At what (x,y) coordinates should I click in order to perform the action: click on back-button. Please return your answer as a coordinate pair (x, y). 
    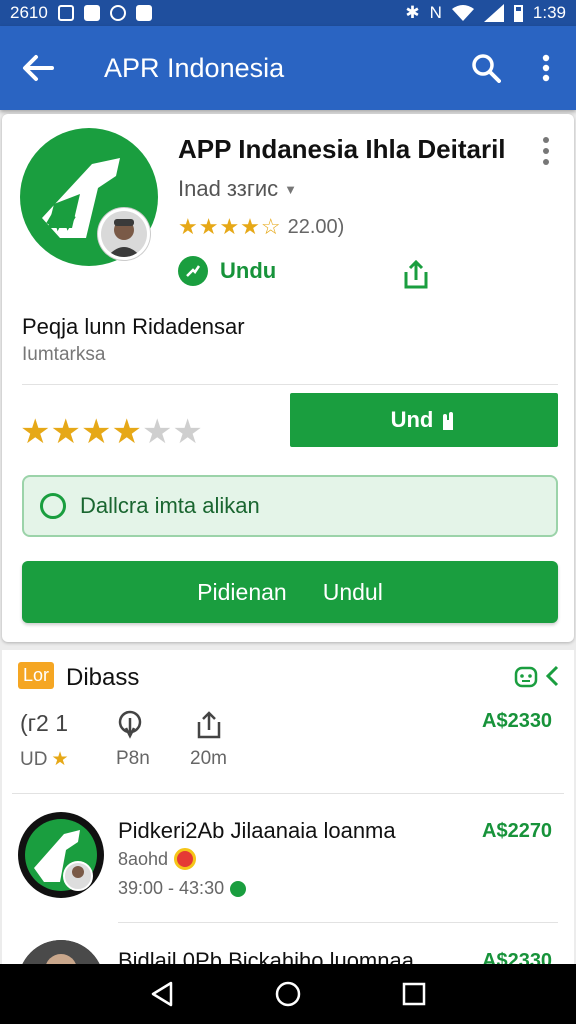
    Looking at the image, I should click on (38, 68).